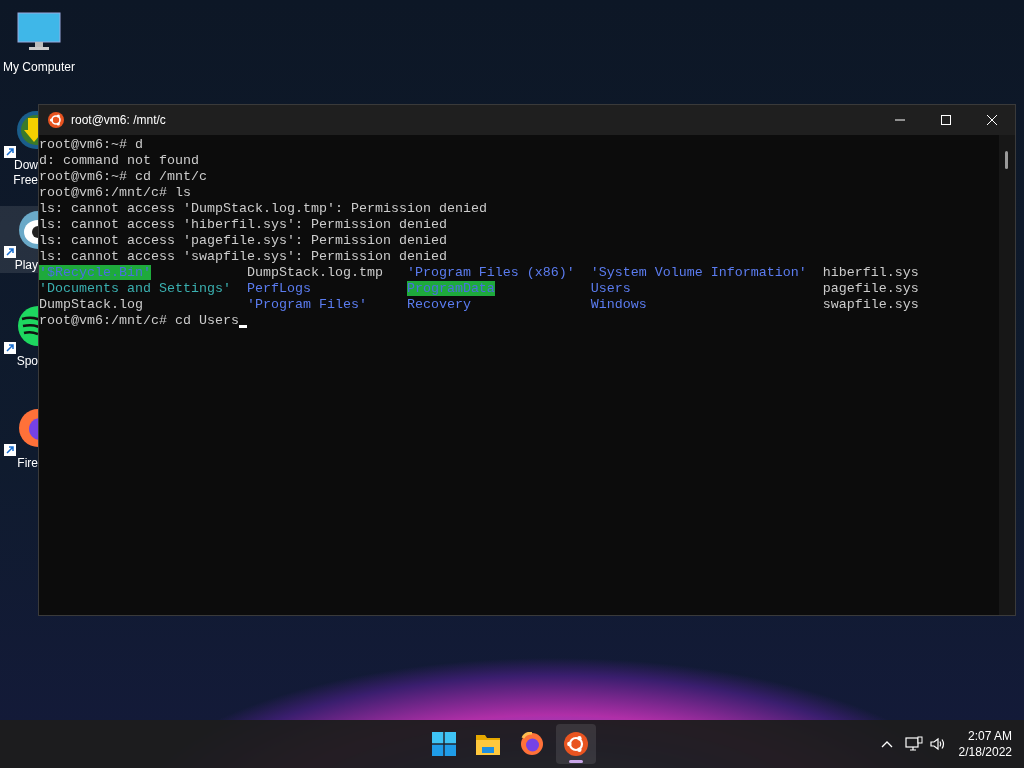  What do you see at coordinates (985, 752) in the screenshot?
I see `clock-date: 2/18/2022` at bounding box center [985, 752].